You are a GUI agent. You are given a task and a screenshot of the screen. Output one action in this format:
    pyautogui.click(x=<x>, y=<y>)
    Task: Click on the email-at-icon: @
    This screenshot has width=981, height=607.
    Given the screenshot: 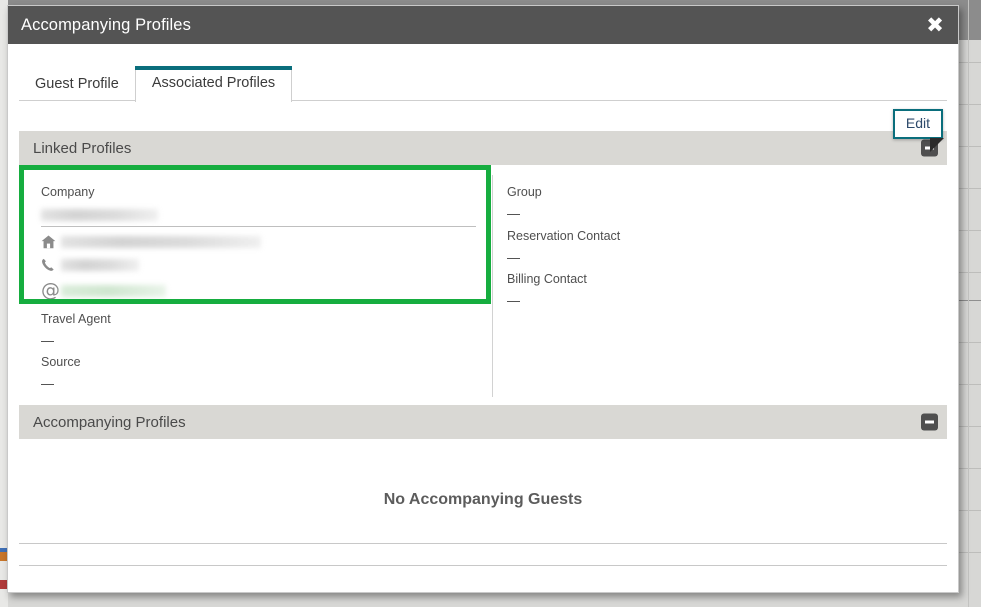 What is the action you would take?
    pyautogui.click(x=50, y=290)
    